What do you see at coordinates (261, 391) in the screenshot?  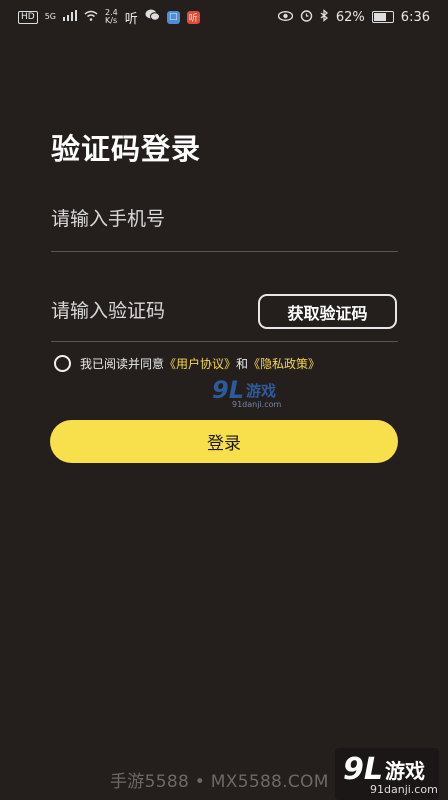 I see `watermark-cn: 游戏` at bounding box center [261, 391].